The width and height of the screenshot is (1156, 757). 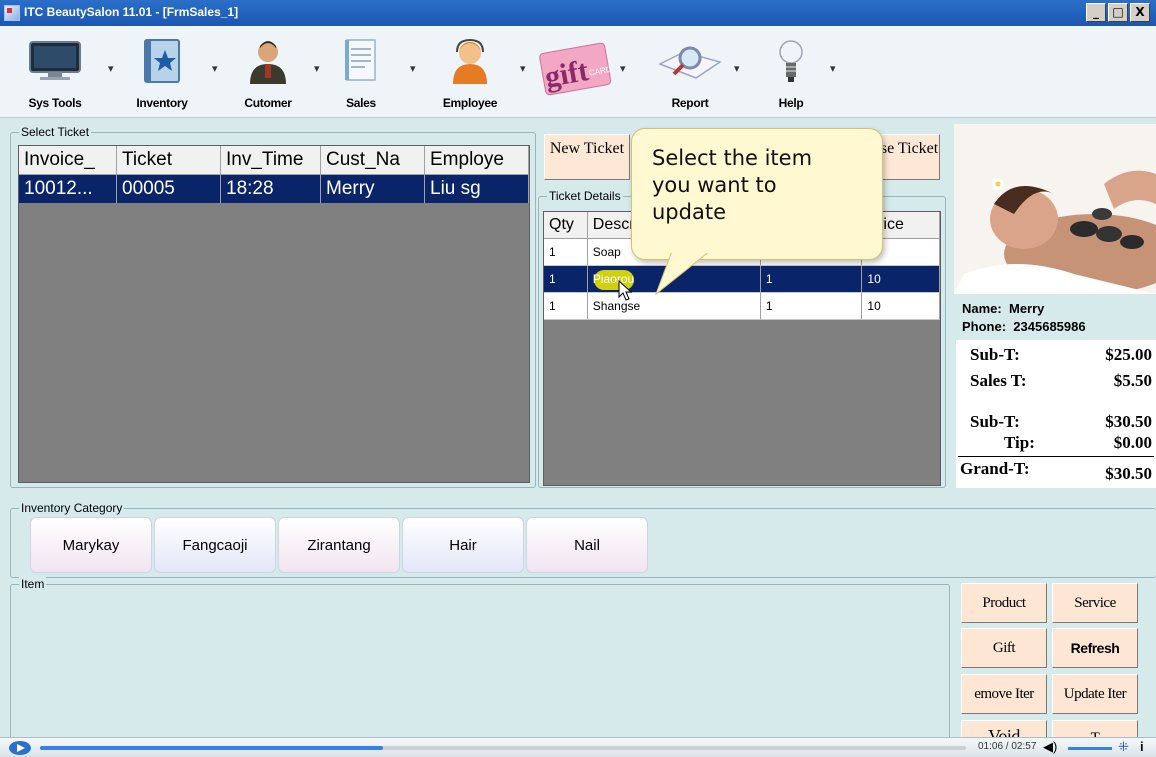 I want to click on callout-pointer, so click(x=683, y=273).